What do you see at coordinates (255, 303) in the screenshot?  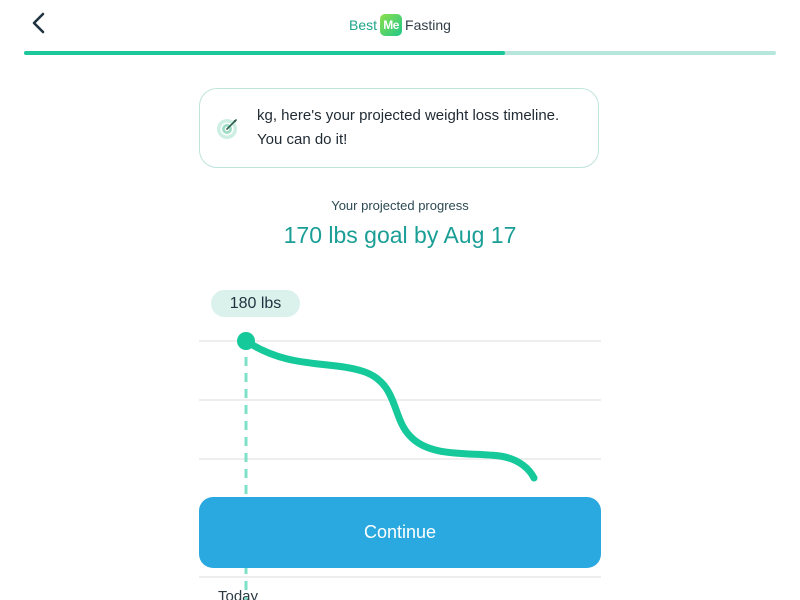 I see `start-weight-label: 180 lbs` at bounding box center [255, 303].